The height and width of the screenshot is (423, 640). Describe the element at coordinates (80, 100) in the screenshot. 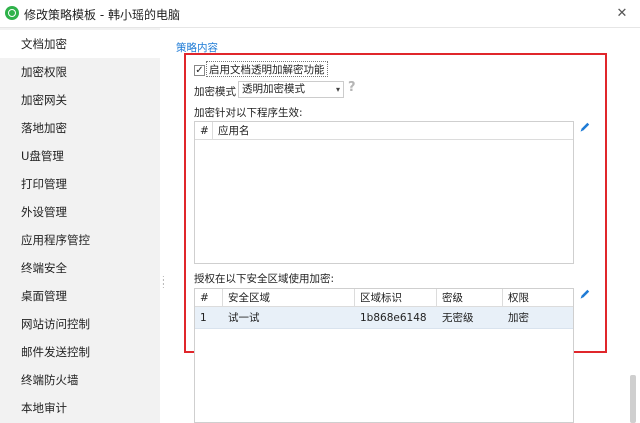

I see `sidebar-item-encryption-gateway: 加密网关` at that location.